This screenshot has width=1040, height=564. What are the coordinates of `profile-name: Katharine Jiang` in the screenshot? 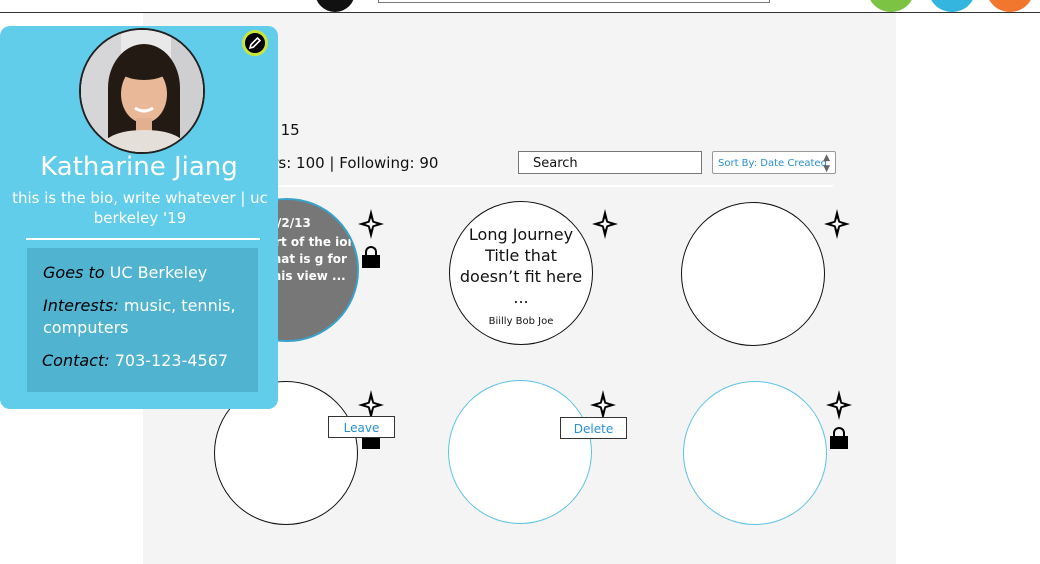 It's located at (139, 167).